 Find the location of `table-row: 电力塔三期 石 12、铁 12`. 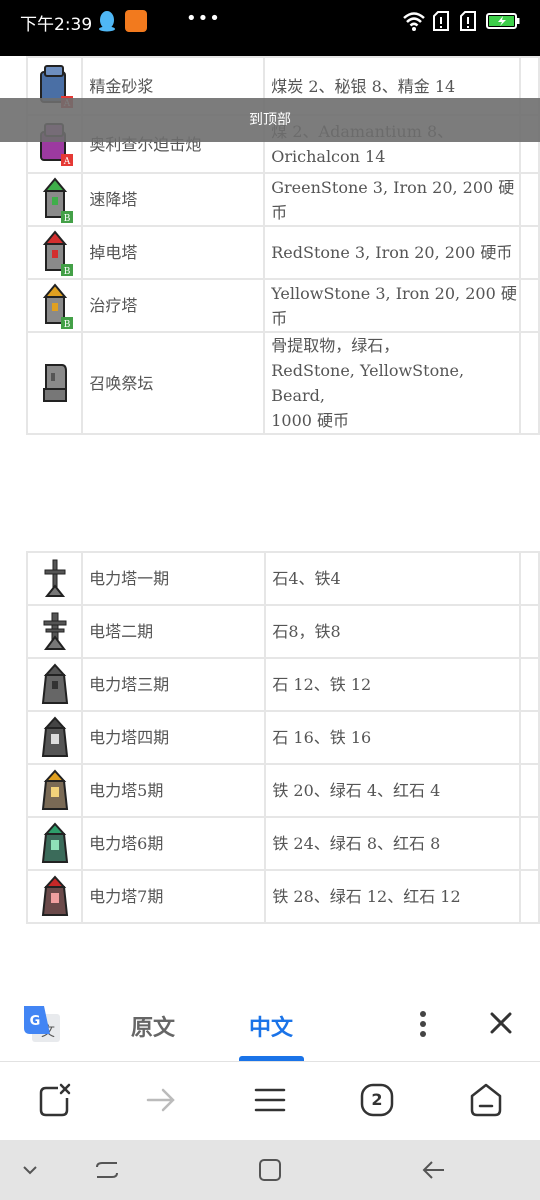

table-row: 电力塔三期 石 12、铁 12 is located at coordinates (282, 684).